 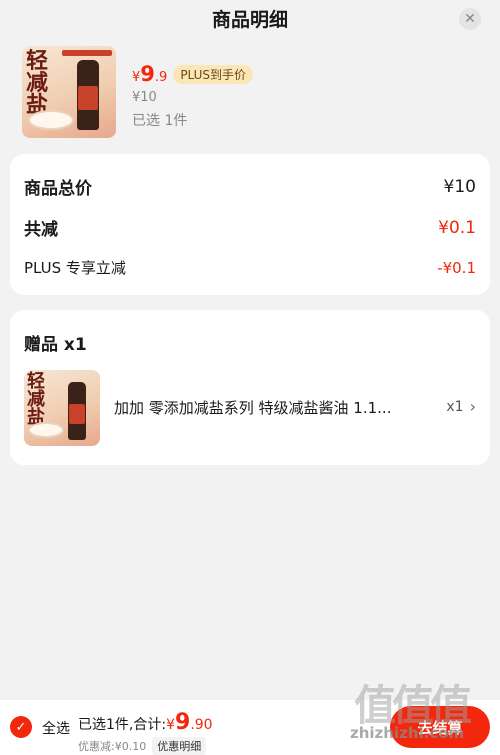 What do you see at coordinates (459, 186) in the screenshot?
I see `total-price-value: ¥10` at bounding box center [459, 186].